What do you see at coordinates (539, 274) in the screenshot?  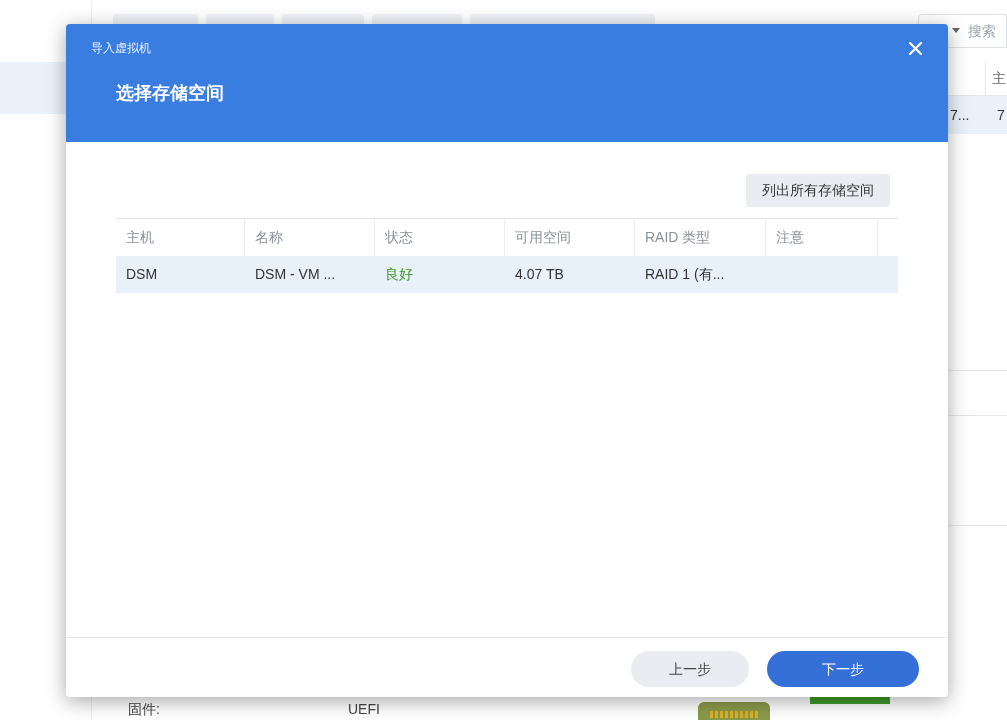 I see `table-cell: 4.07 TB` at bounding box center [539, 274].